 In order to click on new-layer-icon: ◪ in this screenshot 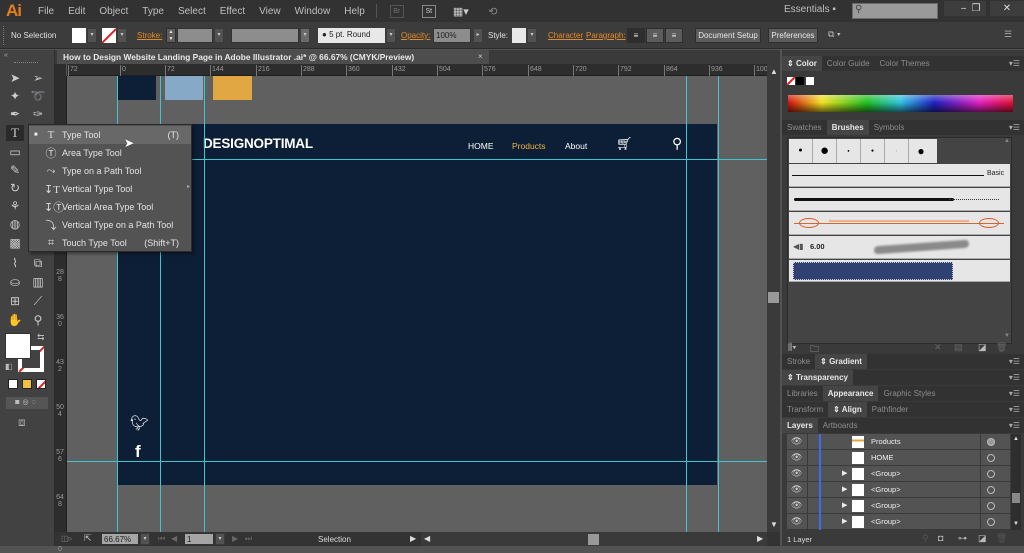, I will do `click(982, 538)`.